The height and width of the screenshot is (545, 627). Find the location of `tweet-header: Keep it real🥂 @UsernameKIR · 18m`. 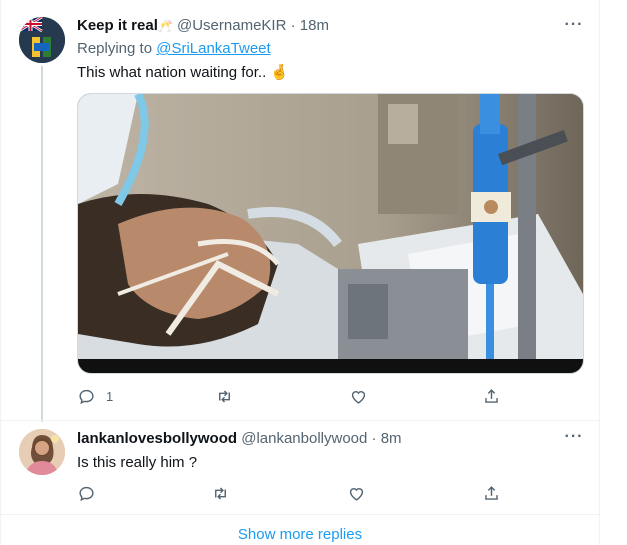

tweet-header: Keep it real🥂 @UsernameKIR · 18m is located at coordinates (203, 26).